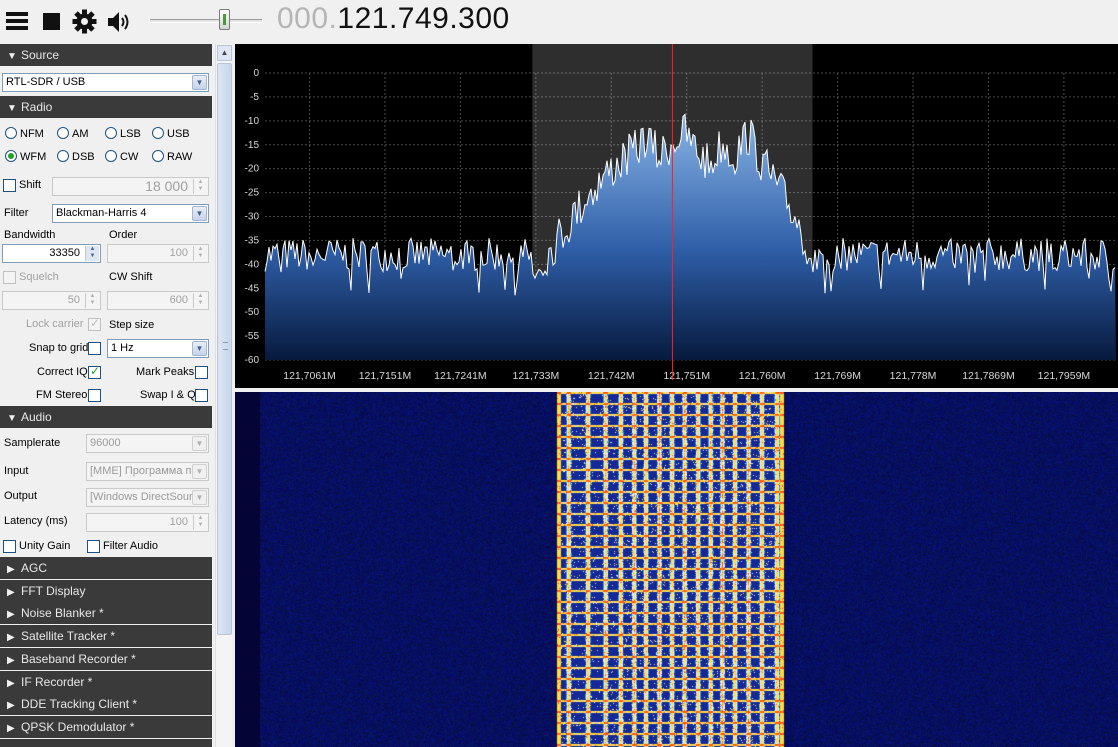 The height and width of the screenshot is (747, 1118). What do you see at coordinates (307, 18) in the screenshot?
I see `frequency-leading-digits: 000.` at bounding box center [307, 18].